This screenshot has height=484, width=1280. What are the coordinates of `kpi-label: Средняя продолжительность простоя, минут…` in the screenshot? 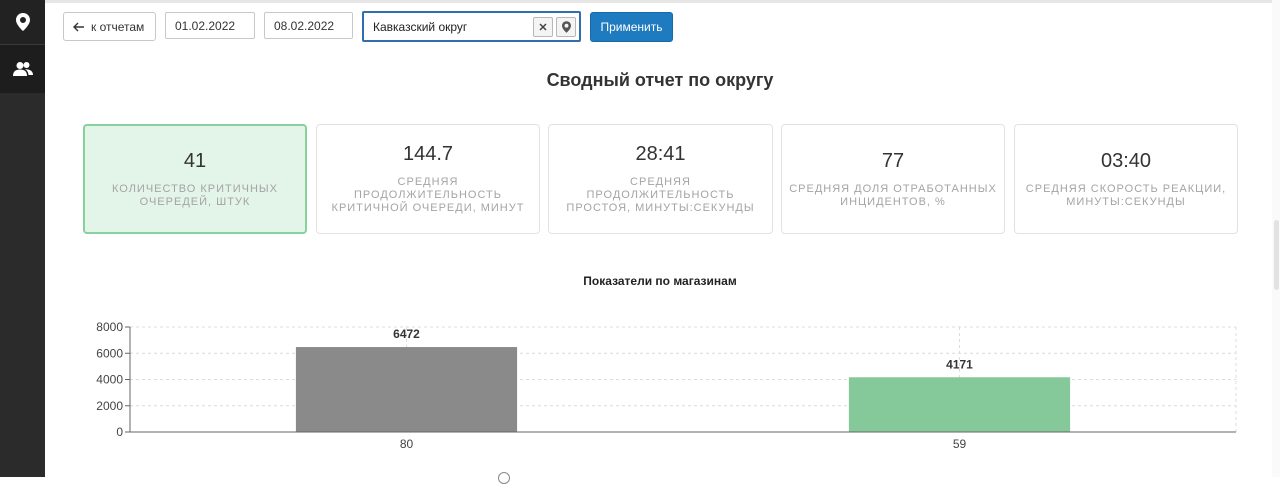 It's located at (660, 195).